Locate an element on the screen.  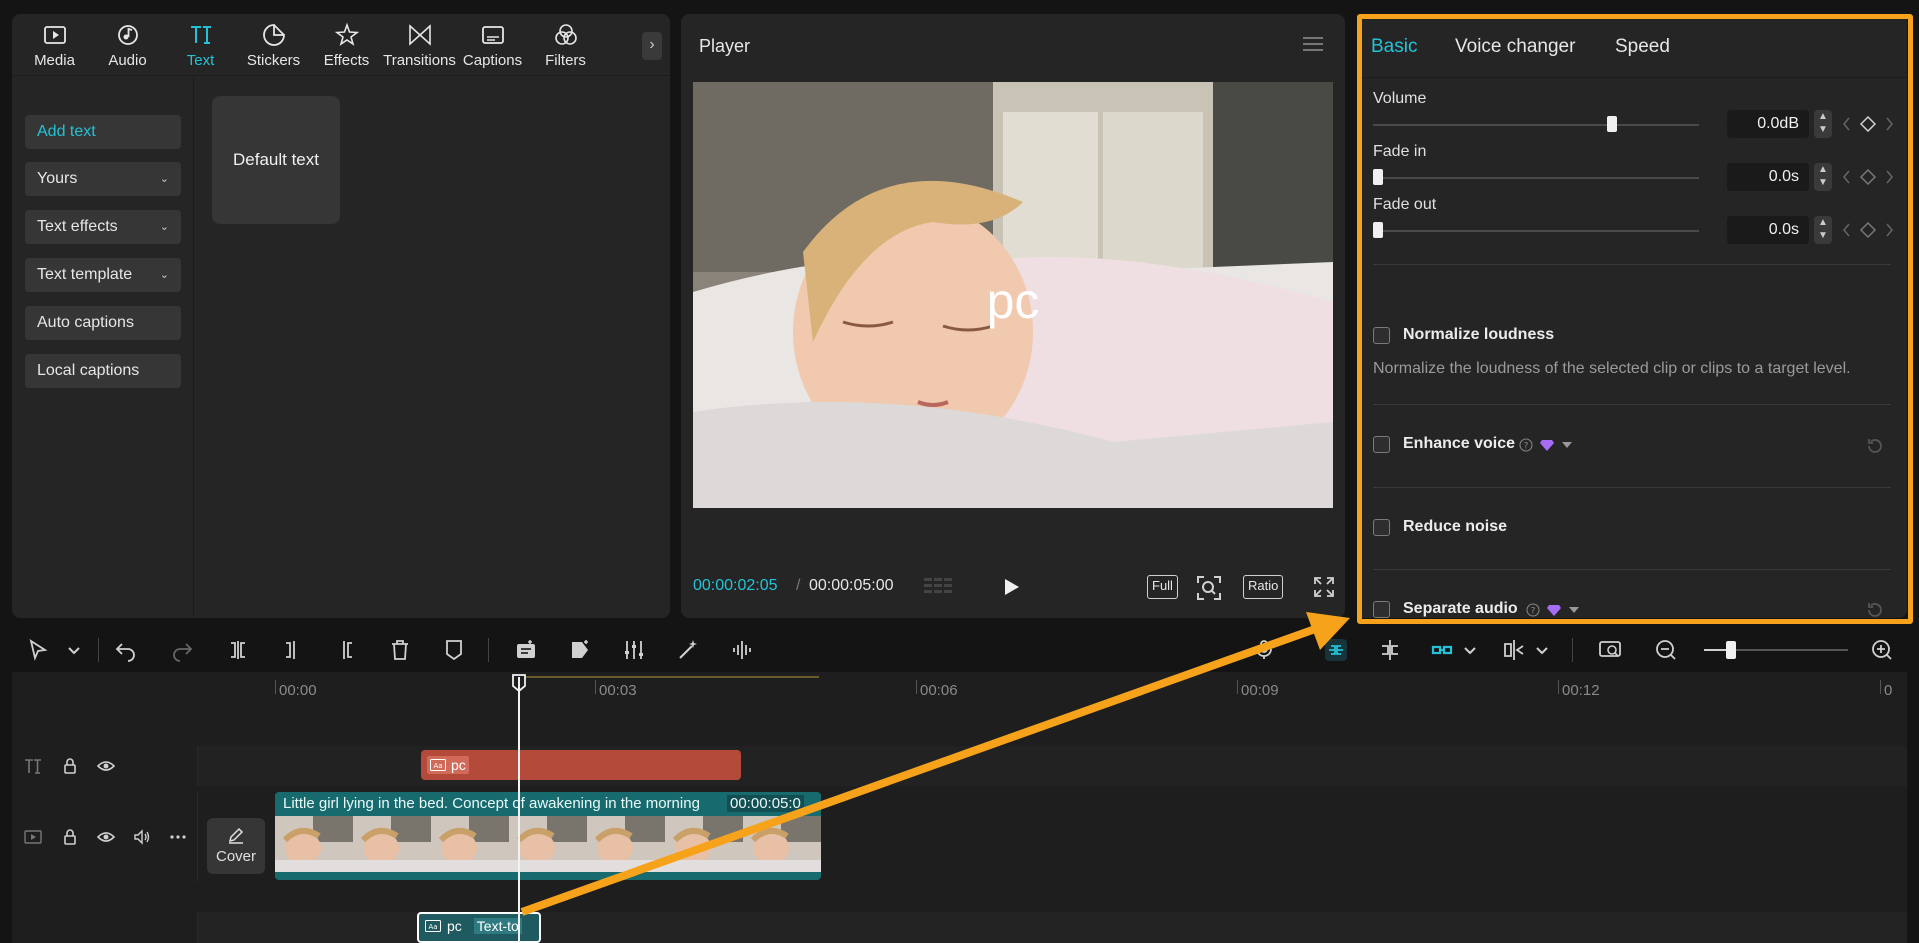
redo-icon is located at coordinates (182, 650).